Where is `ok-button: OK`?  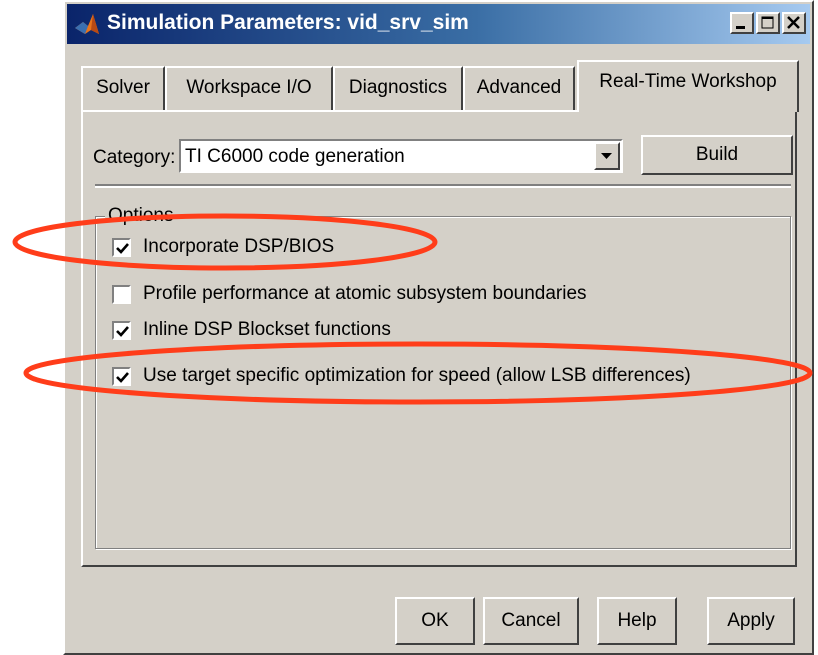
ok-button: OK is located at coordinates (435, 621).